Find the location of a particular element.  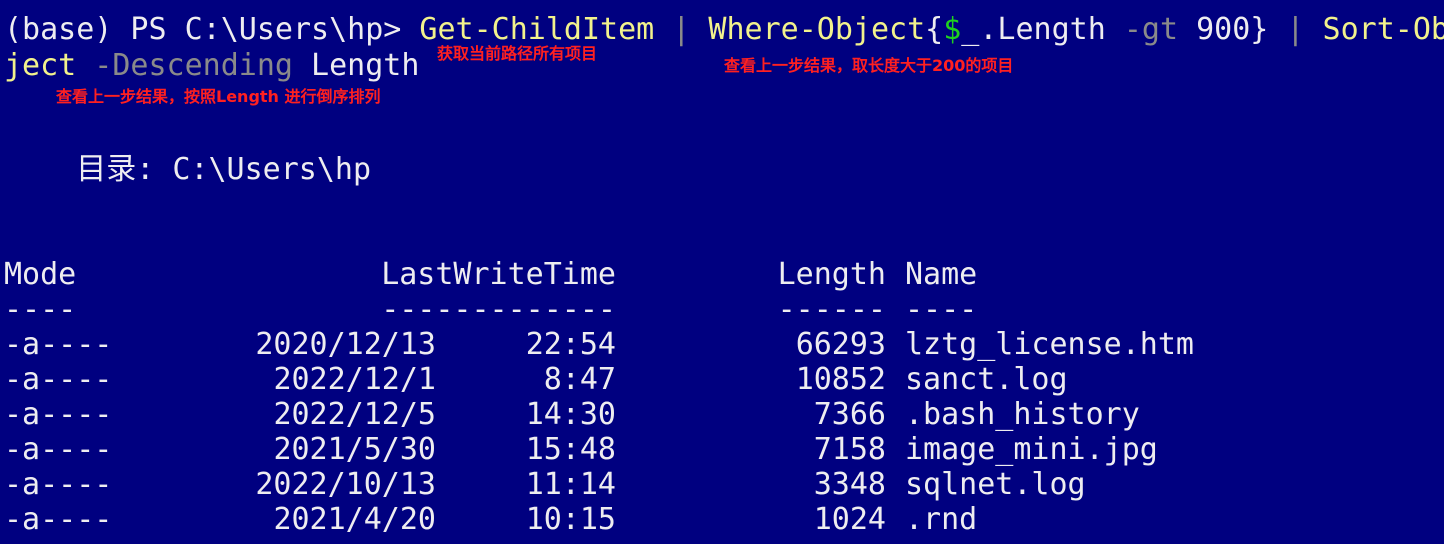

underline-mode: ---- is located at coordinates (40, 309).